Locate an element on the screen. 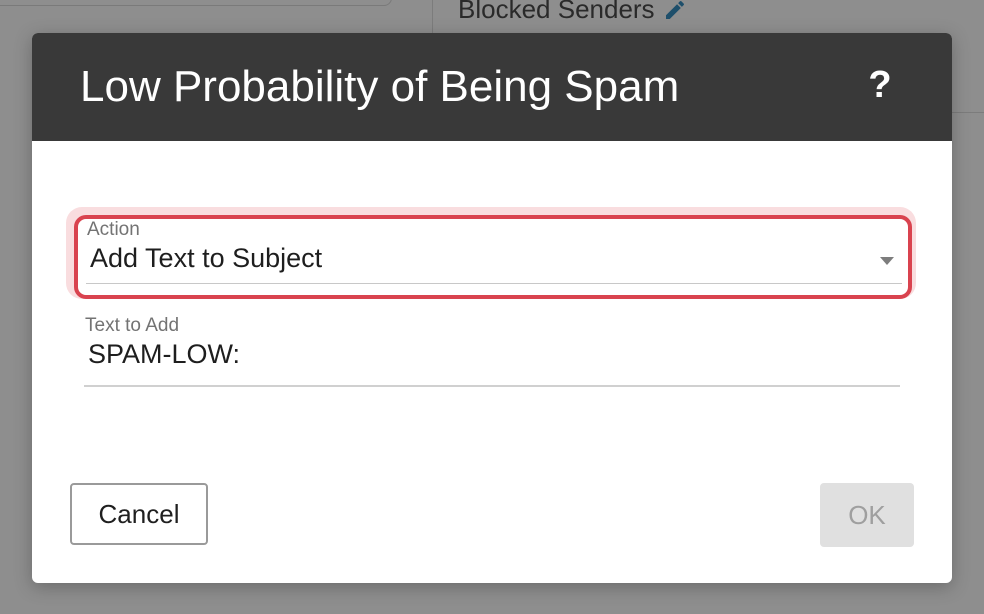 The width and height of the screenshot is (984, 614). cancel-button: Cancel is located at coordinates (139, 514).